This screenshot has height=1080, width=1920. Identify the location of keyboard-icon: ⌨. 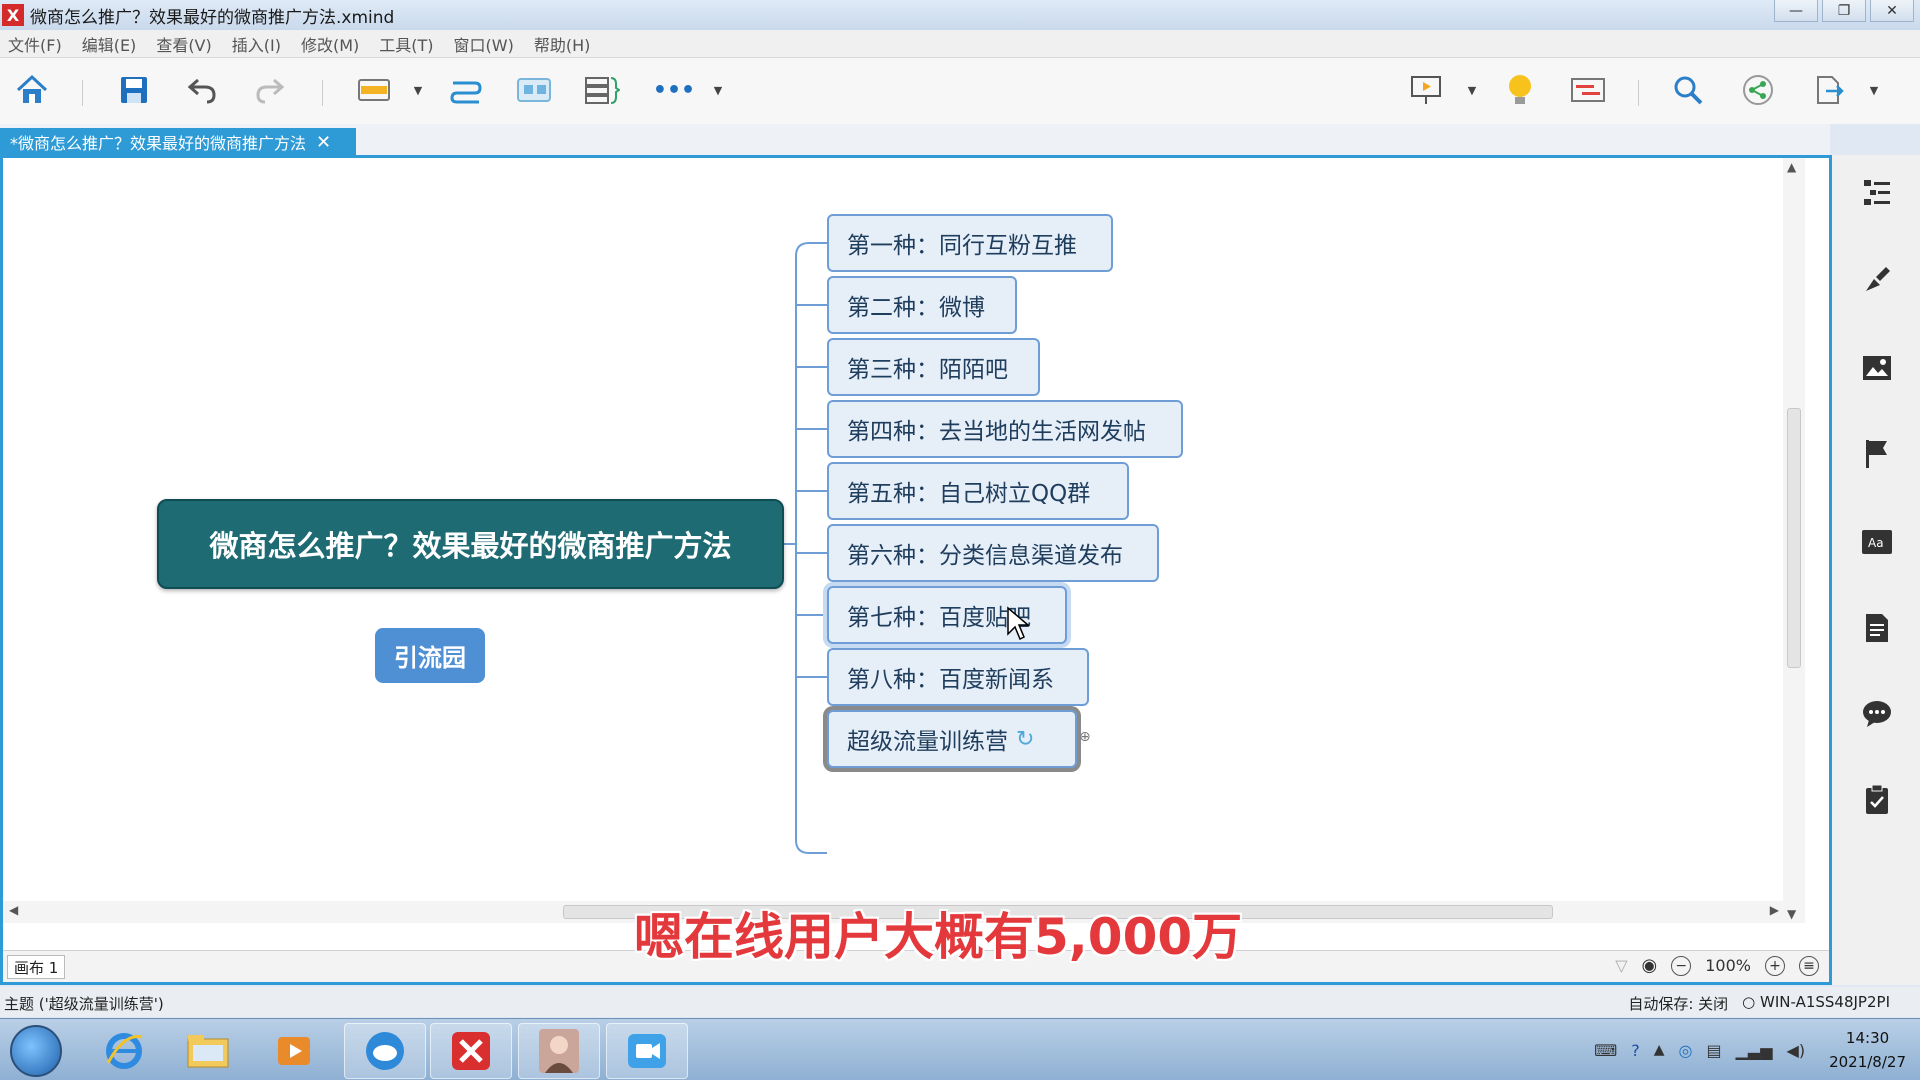
(1605, 1050).